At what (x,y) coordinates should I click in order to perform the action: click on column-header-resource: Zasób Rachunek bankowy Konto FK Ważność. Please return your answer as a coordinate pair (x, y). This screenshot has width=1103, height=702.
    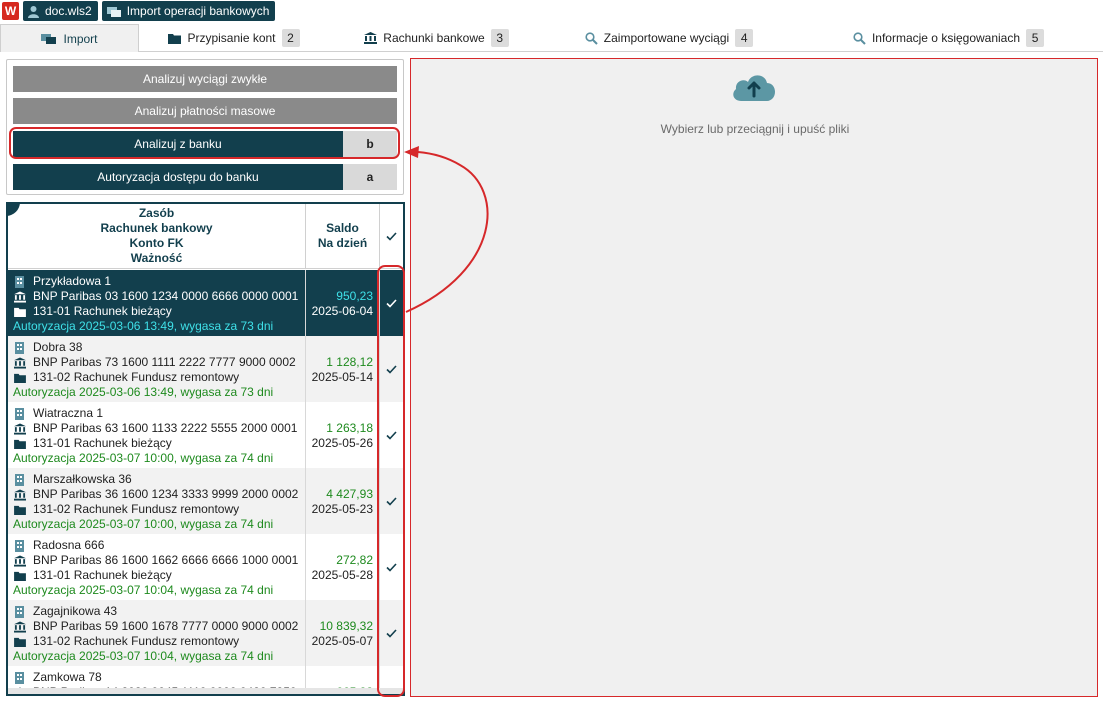
    Looking at the image, I should click on (157, 236).